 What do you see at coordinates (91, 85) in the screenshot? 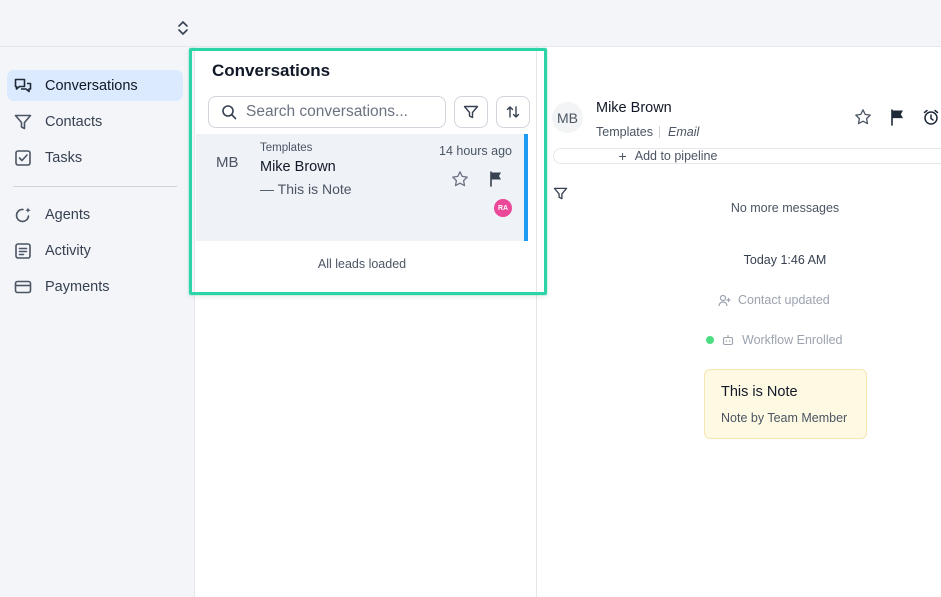
I see `sidebar-item-label: Conversations` at bounding box center [91, 85].